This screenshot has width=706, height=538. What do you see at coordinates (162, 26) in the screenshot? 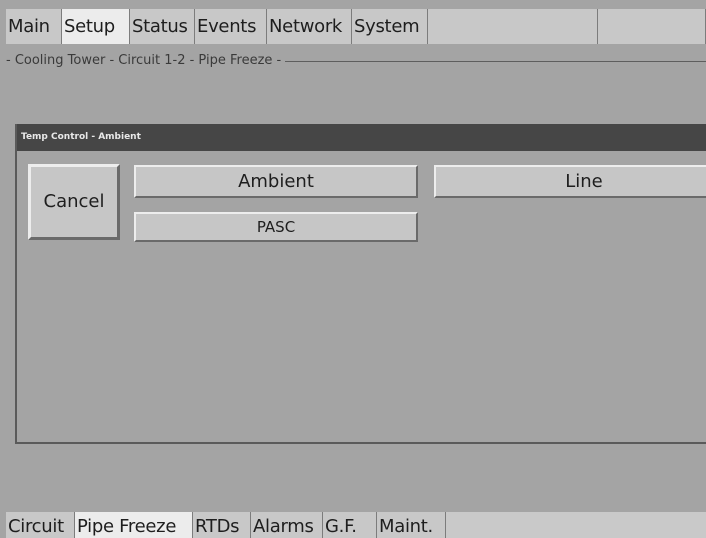
I see `tab-status: Status` at bounding box center [162, 26].